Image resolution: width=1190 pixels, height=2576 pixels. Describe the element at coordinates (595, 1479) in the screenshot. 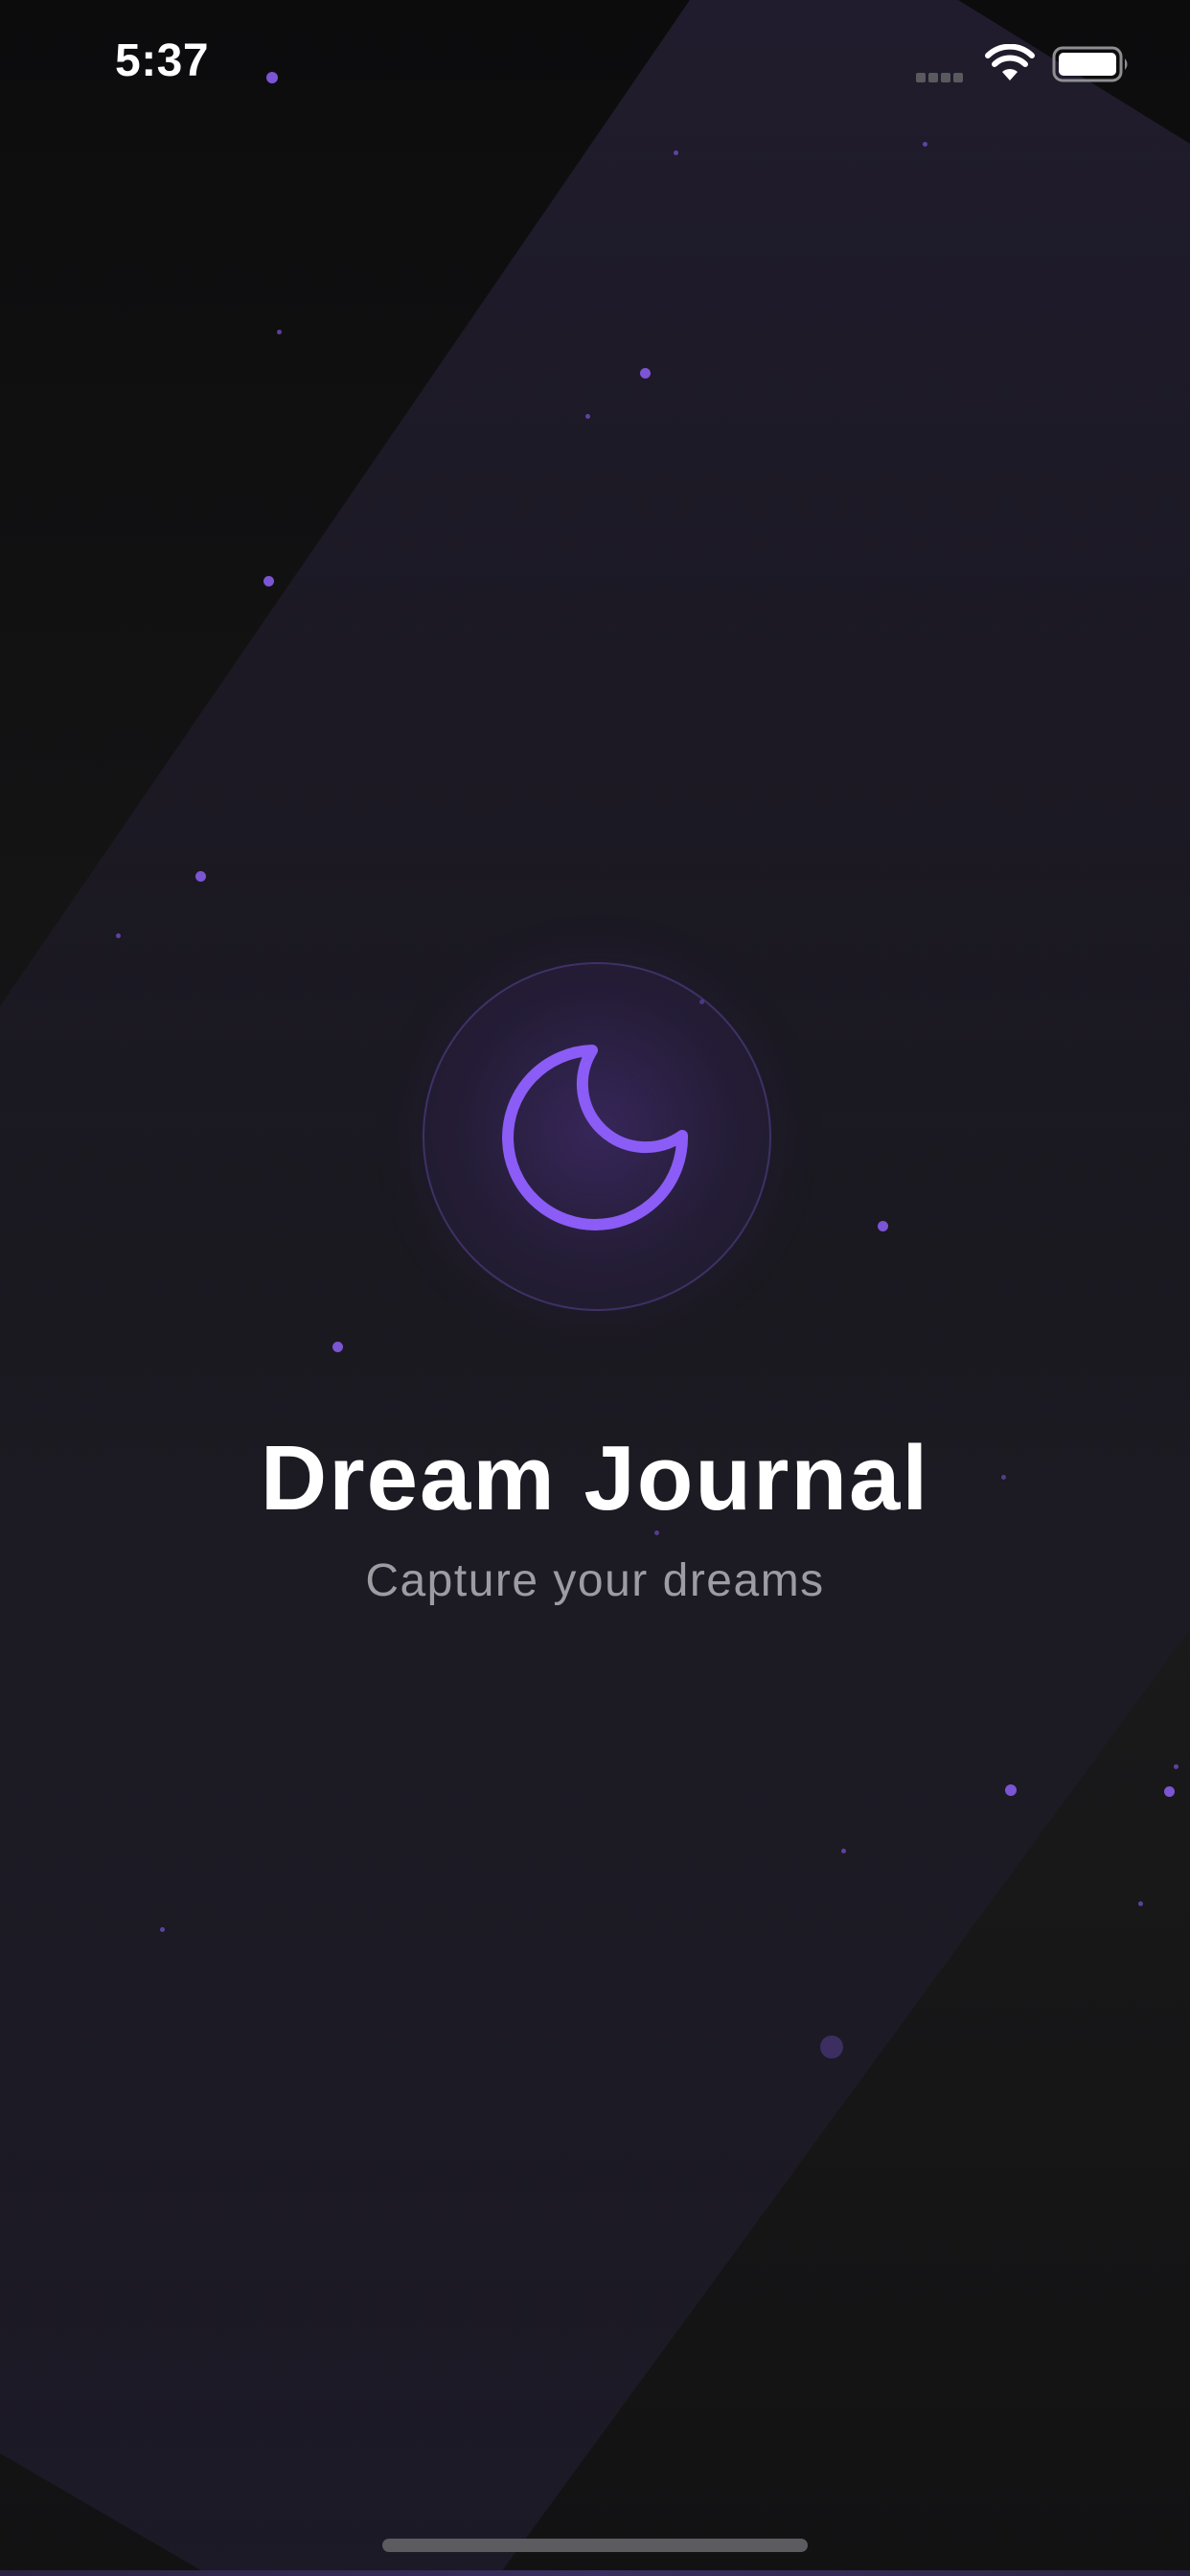

I see `app-title: Dream Journal` at that location.